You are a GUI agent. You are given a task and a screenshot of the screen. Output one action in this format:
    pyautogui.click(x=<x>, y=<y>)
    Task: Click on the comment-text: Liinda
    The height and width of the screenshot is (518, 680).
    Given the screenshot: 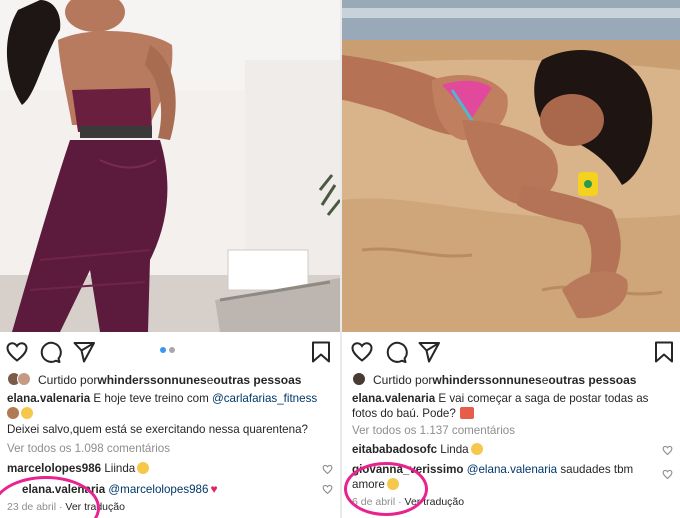 What is the action you would take?
    pyautogui.click(x=118, y=468)
    